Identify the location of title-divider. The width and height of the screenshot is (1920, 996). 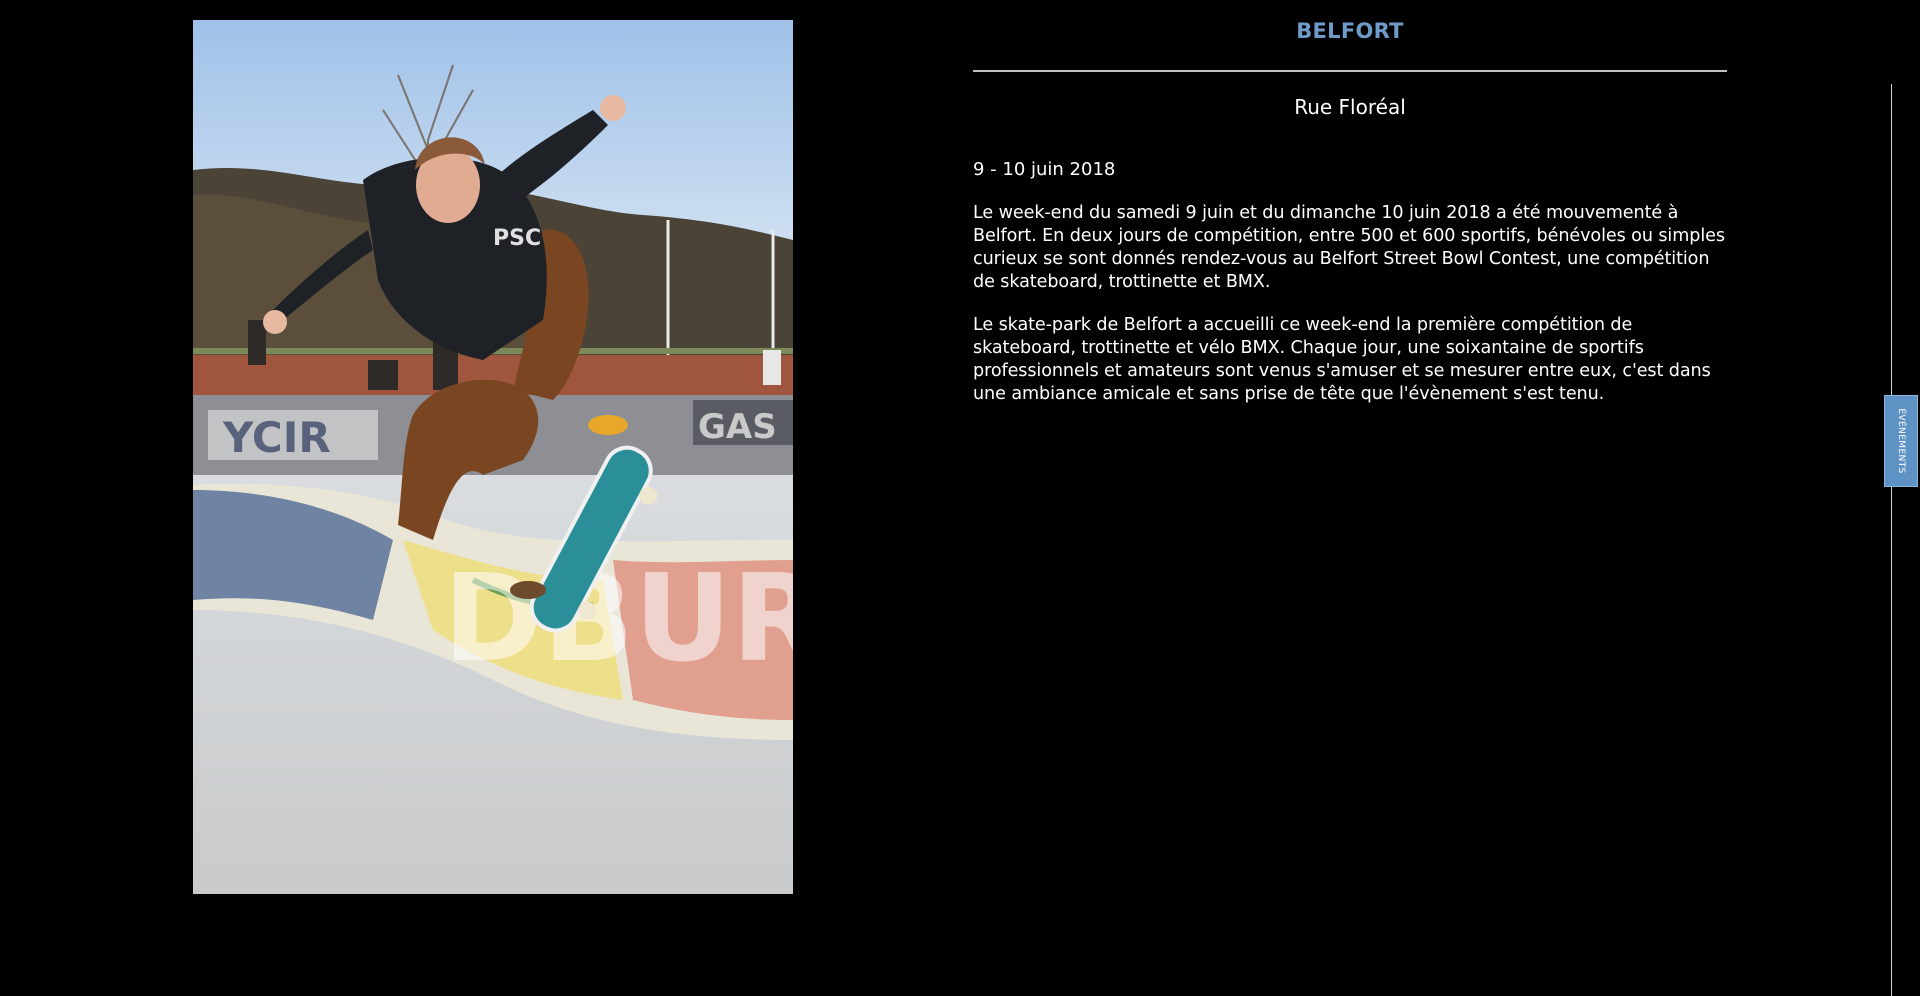
(1350, 71).